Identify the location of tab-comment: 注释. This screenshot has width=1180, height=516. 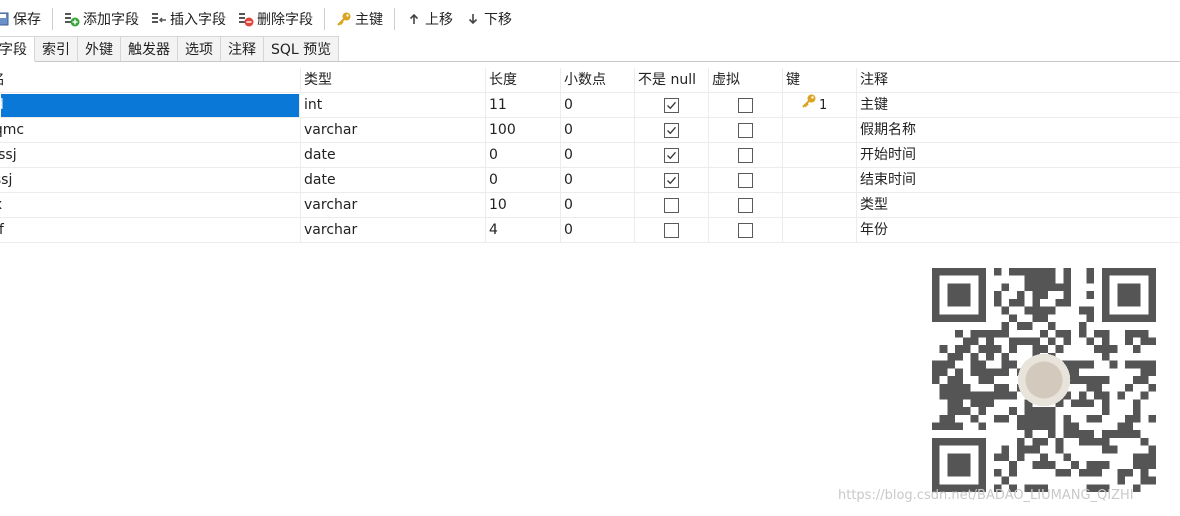
(242, 48).